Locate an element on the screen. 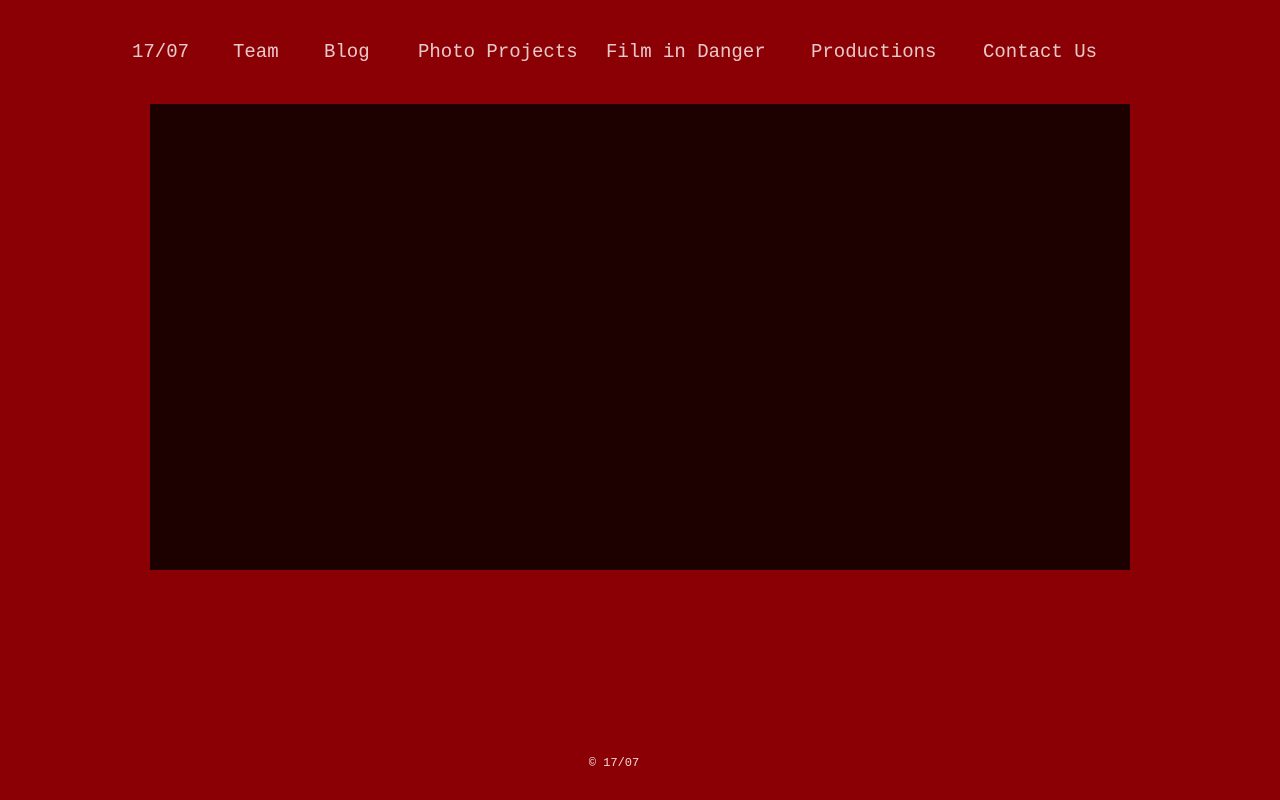 This screenshot has height=800, width=1280. nav-film-in-danger-link: Film in Danger is located at coordinates (686, 52).